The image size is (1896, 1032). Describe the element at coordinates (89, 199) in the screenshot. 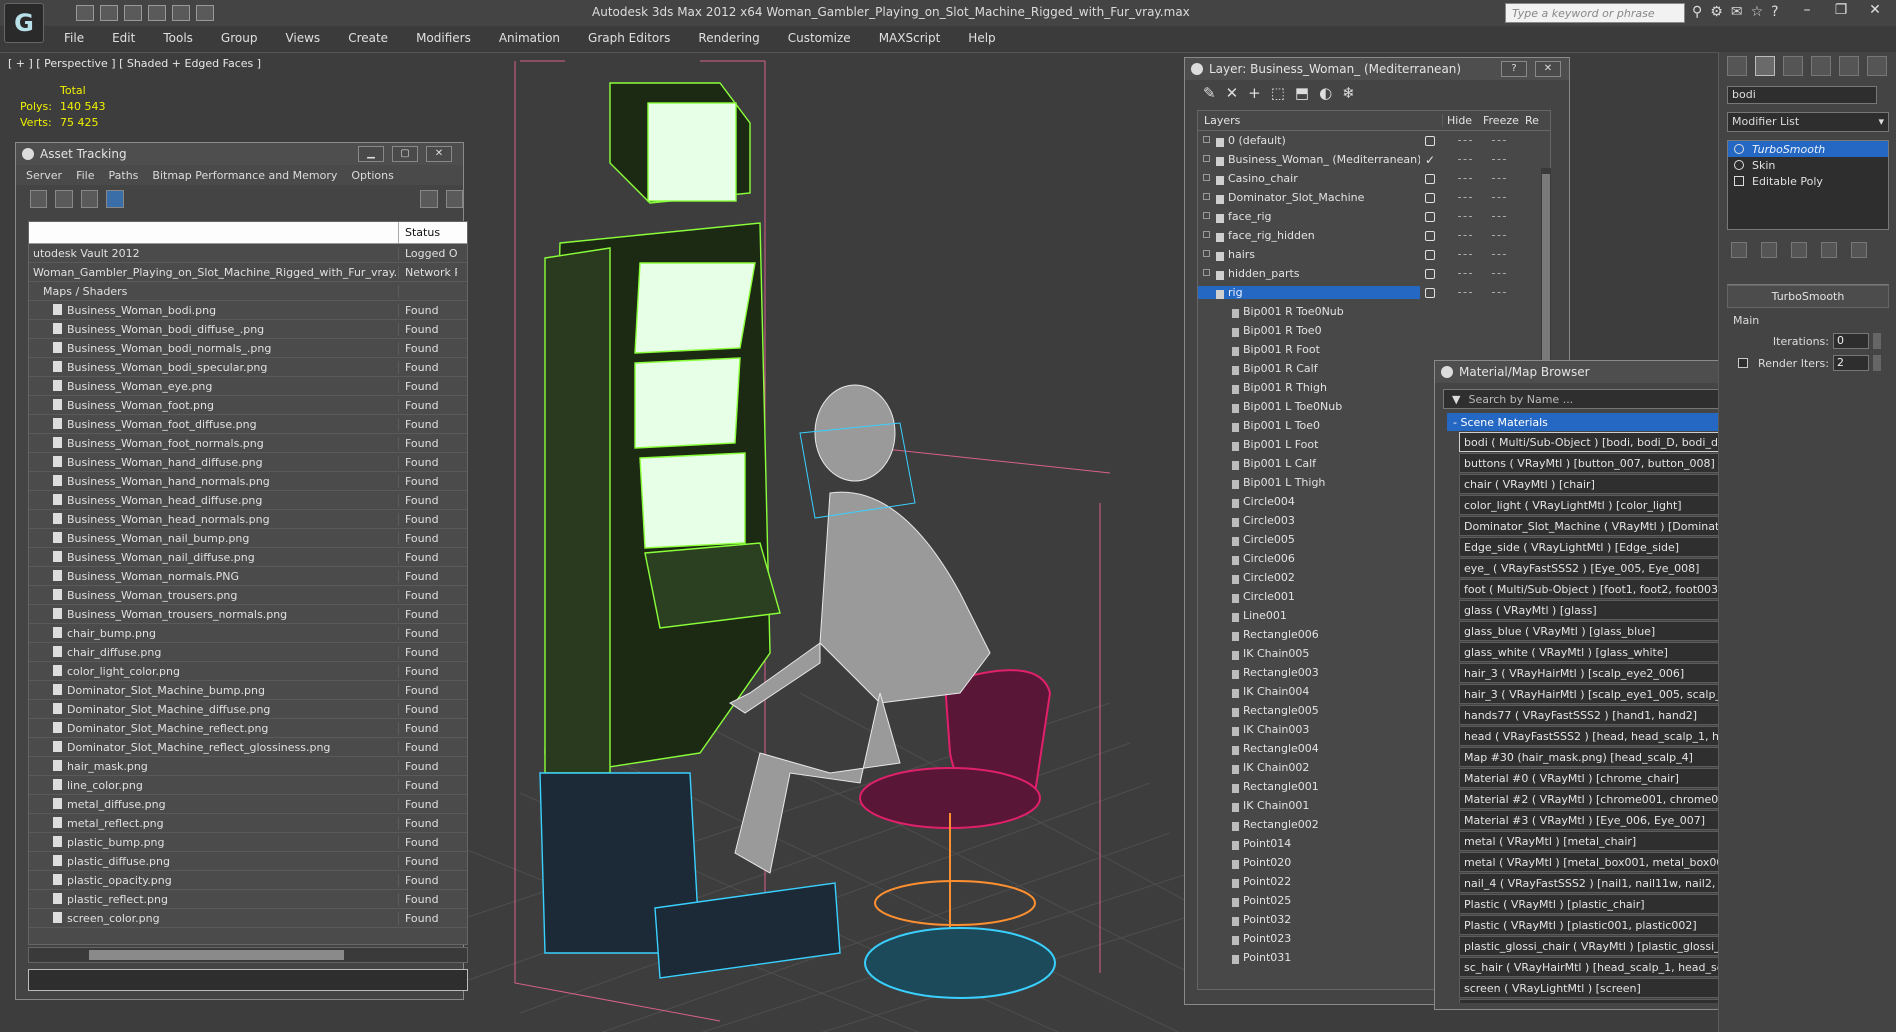

I see `detail-view-icon` at that location.